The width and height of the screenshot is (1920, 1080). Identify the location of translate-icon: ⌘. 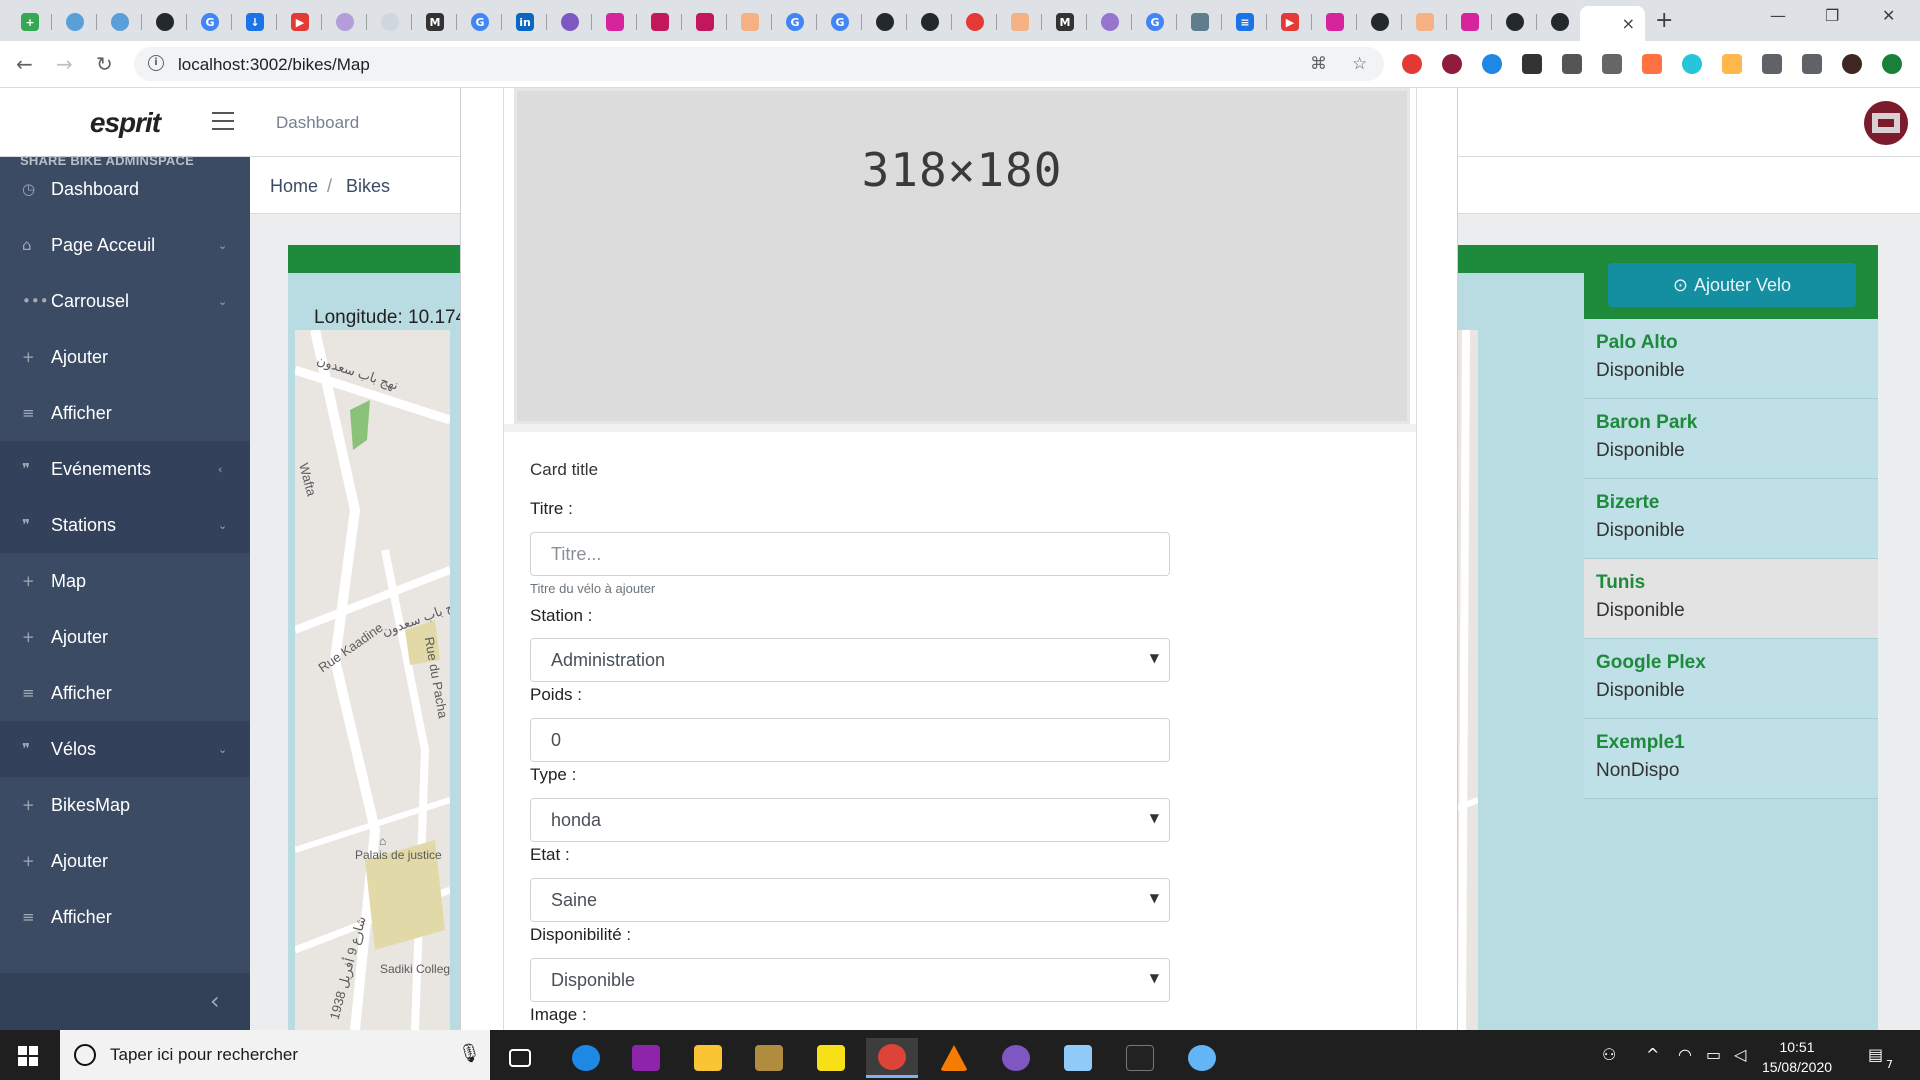
(1318, 64).